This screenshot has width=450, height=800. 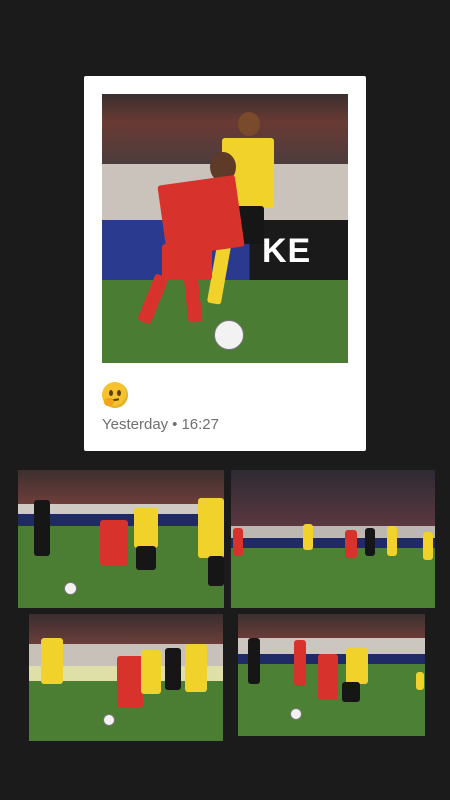 I want to click on timestamp-time: 16:27, so click(x=200, y=424).